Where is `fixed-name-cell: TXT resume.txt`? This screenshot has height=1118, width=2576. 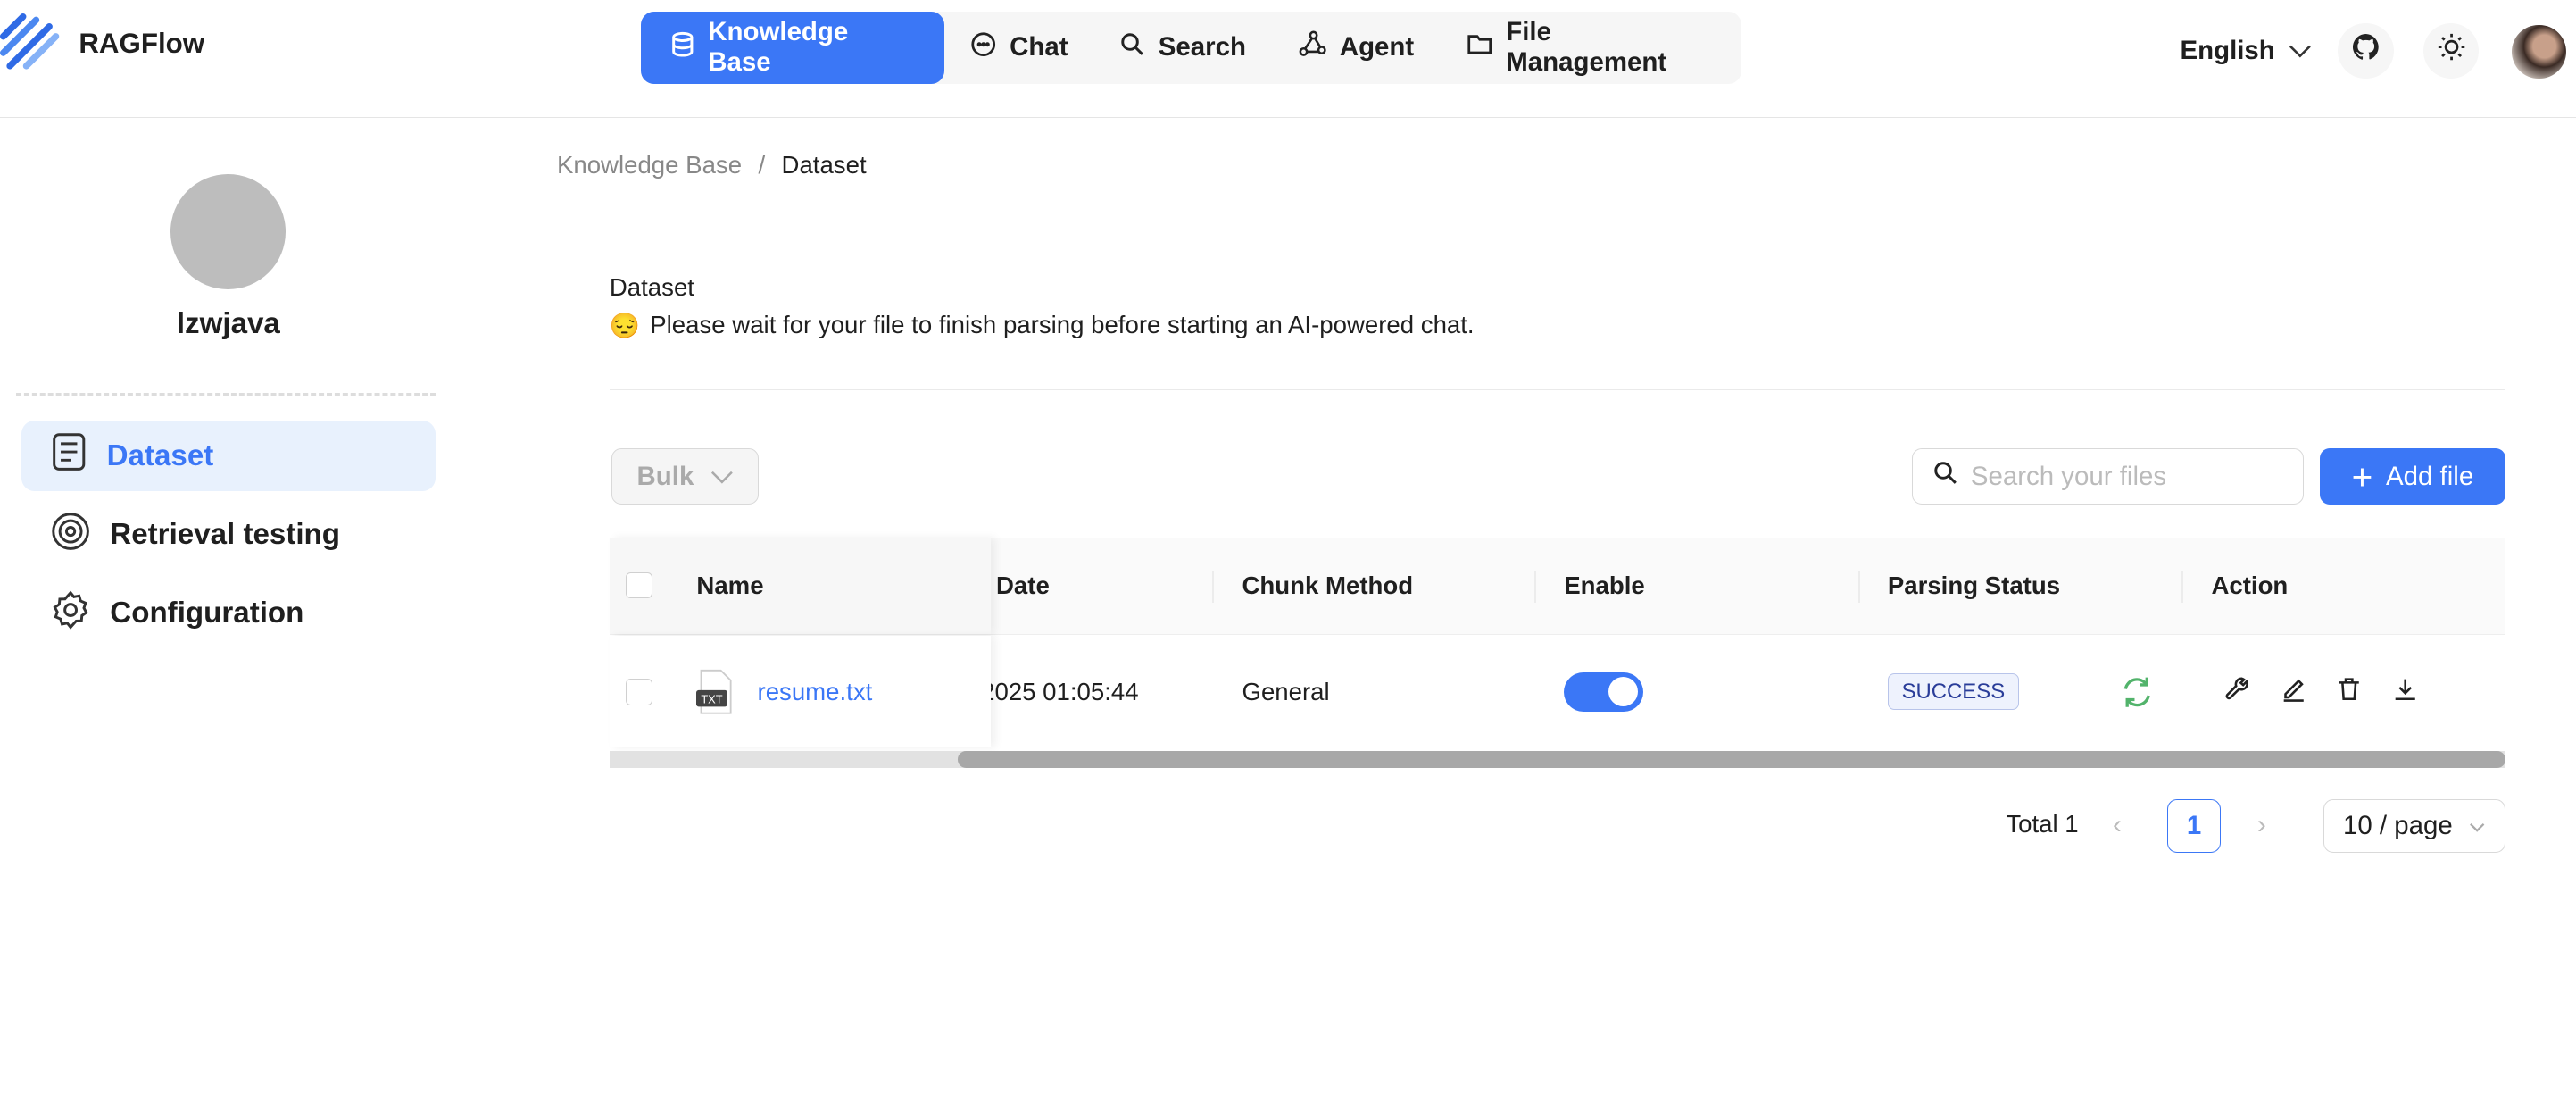 fixed-name-cell: TXT resume.txt is located at coordinates (800, 692).